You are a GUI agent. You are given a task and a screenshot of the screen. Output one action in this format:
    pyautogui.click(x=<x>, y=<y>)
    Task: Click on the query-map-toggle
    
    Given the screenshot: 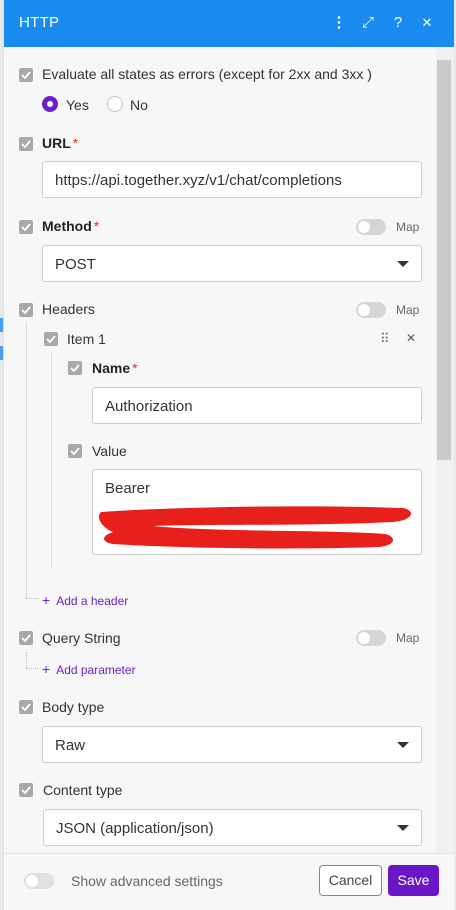 What is the action you would take?
    pyautogui.click(x=371, y=638)
    